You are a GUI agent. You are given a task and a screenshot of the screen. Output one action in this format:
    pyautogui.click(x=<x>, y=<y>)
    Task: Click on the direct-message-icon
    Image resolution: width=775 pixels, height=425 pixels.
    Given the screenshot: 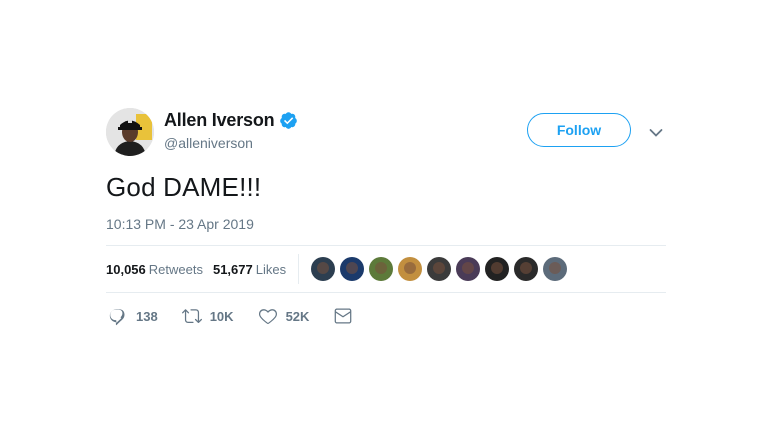 What is the action you would take?
    pyautogui.click(x=343, y=316)
    